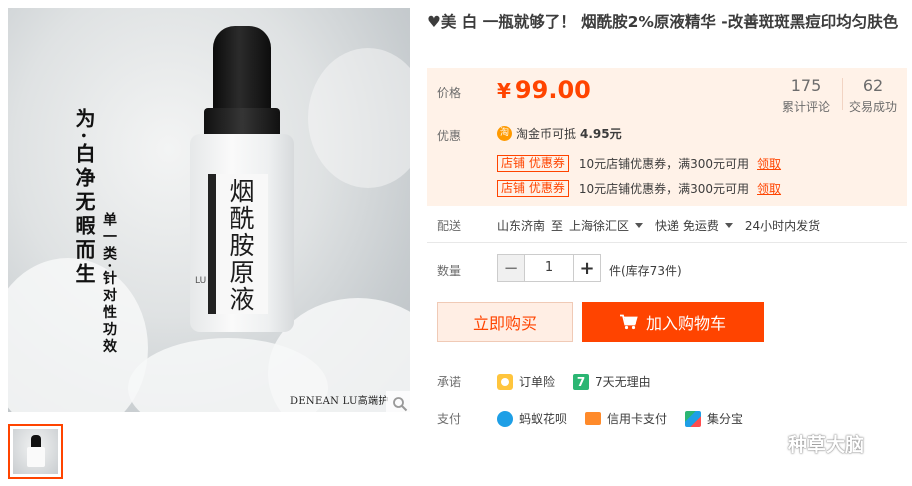 The height and width of the screenshot is (486, 912). Describe the element at coordinates (593, 418) in the screenshot. I see `credit-card-icon` at that location.